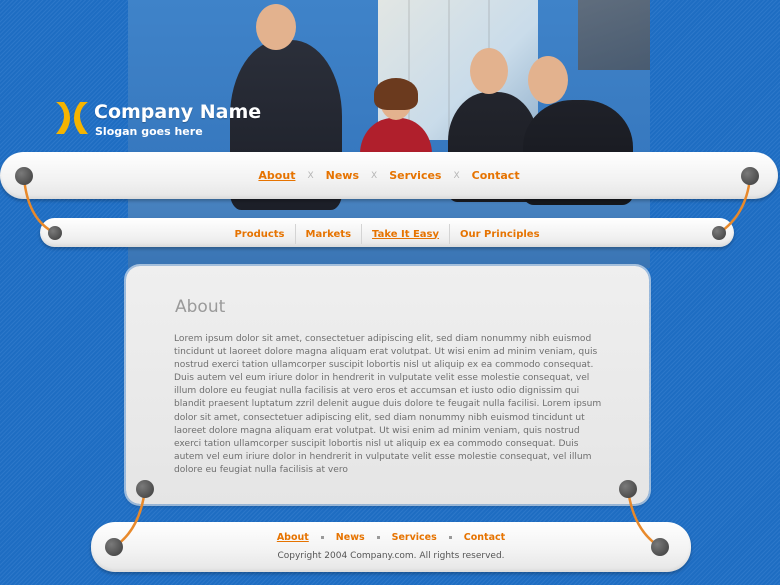 Image resolution: width=780 pixels, height=585 pixels. I want to click on logo-icon, so click(72, 118).